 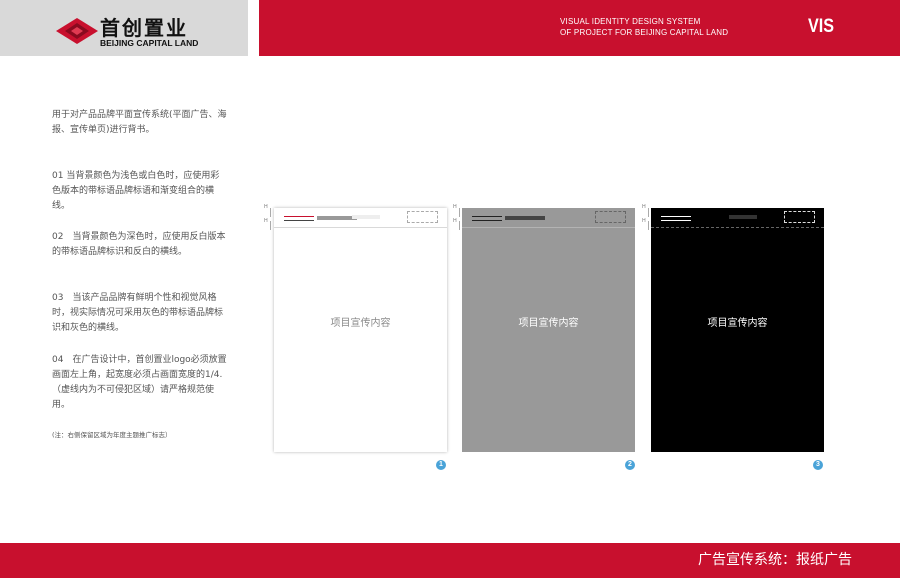 What do you see at coordinates (775, 560) in the screenshot?
I see `footer-title: 广告宣传系统：报纸广告` at bounding box center [775, 560].